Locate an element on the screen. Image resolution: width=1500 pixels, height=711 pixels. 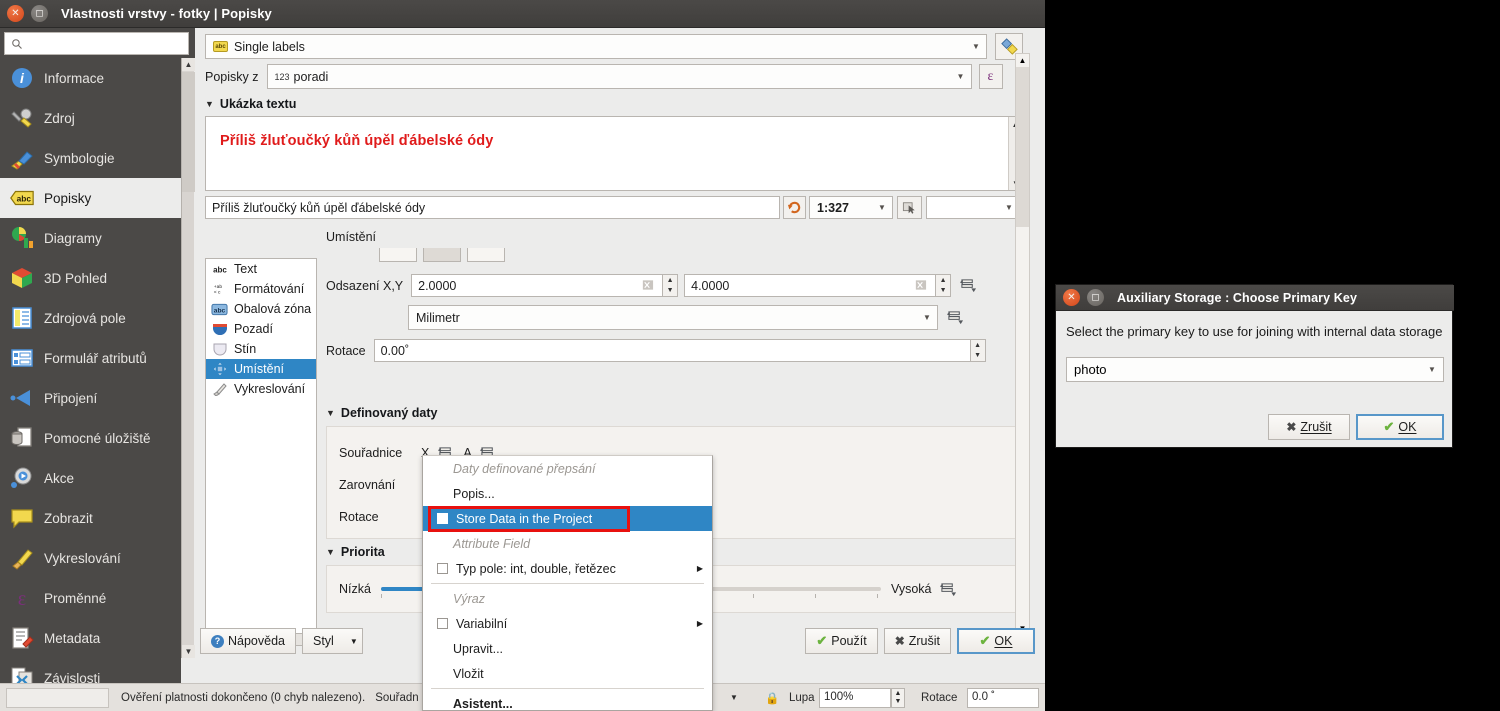
primary-key-combo: photo ▼ is located at coordinates (1255, 369).